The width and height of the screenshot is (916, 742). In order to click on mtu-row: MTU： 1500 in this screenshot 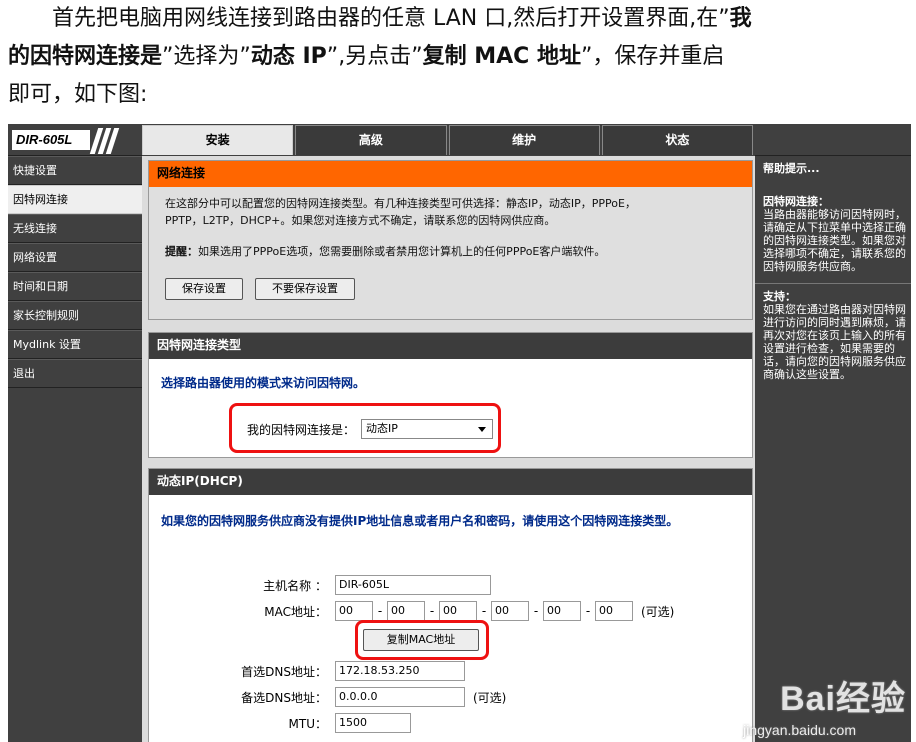, I will do `click(320, 723)`.